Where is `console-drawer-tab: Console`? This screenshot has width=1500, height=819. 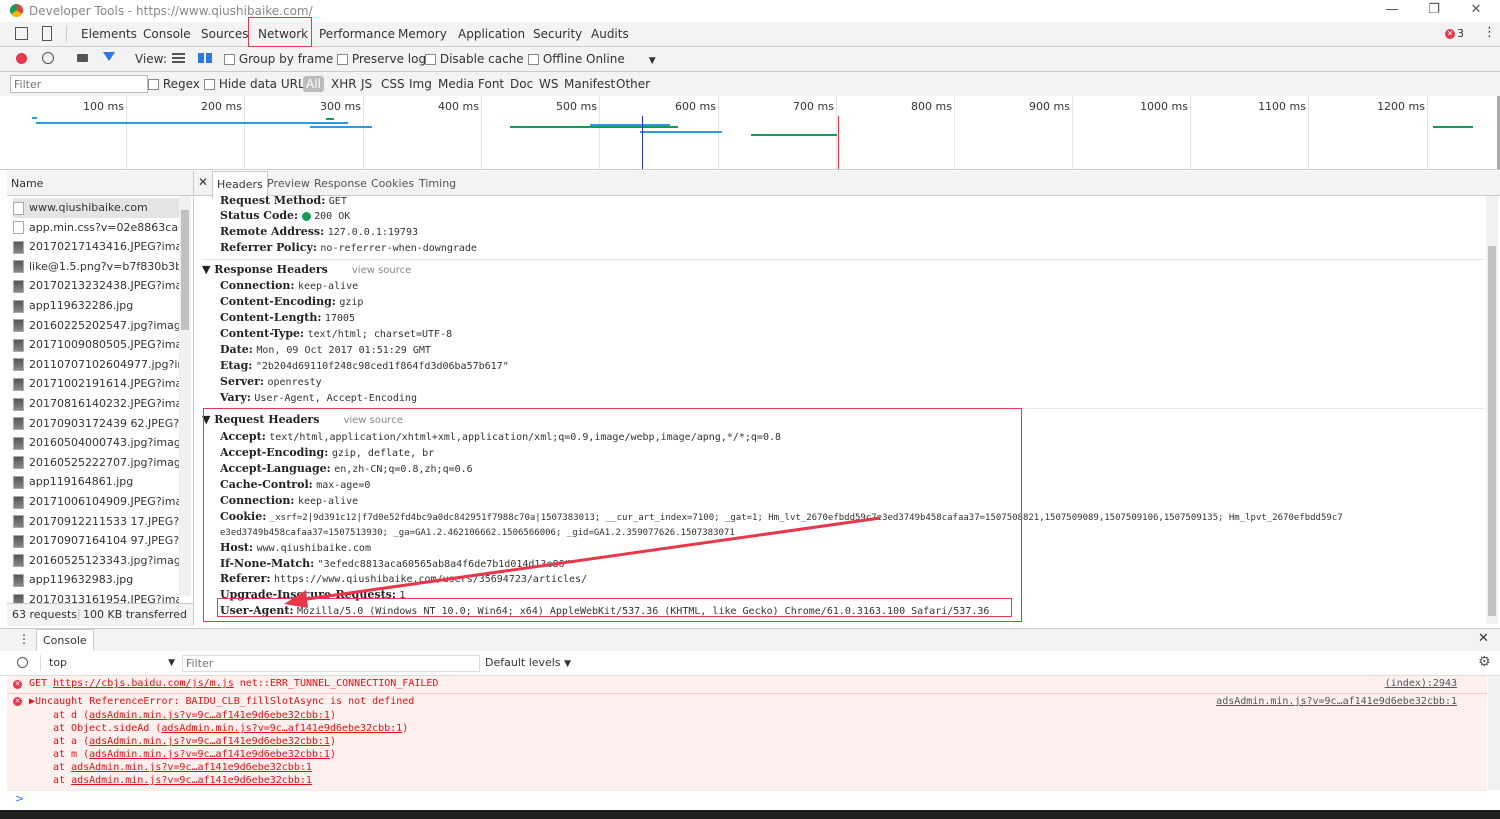 console-drawer-tab: Console is located at coordinates (65, 640).